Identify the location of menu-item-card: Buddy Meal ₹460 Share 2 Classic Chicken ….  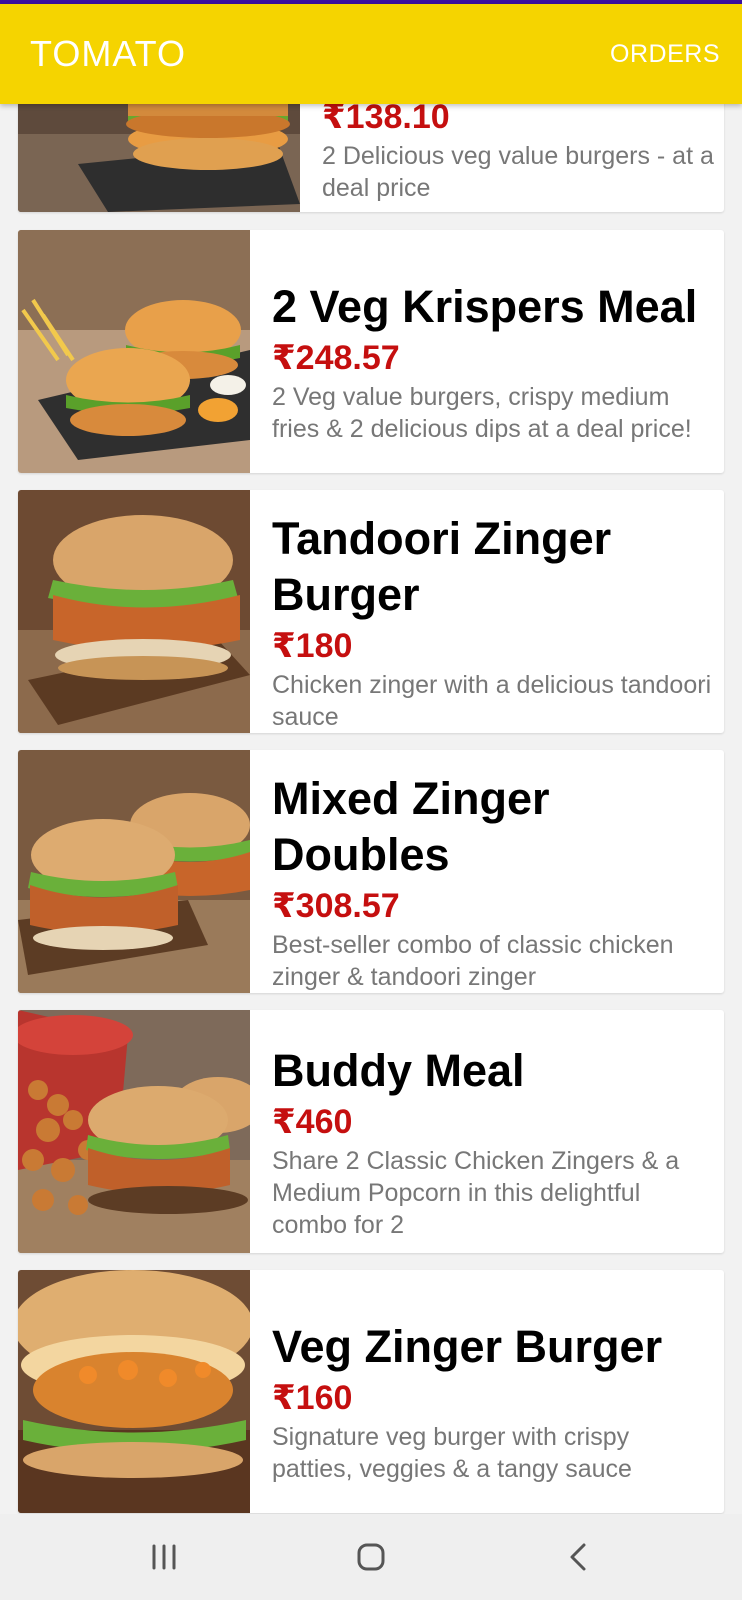
(371, 1131).